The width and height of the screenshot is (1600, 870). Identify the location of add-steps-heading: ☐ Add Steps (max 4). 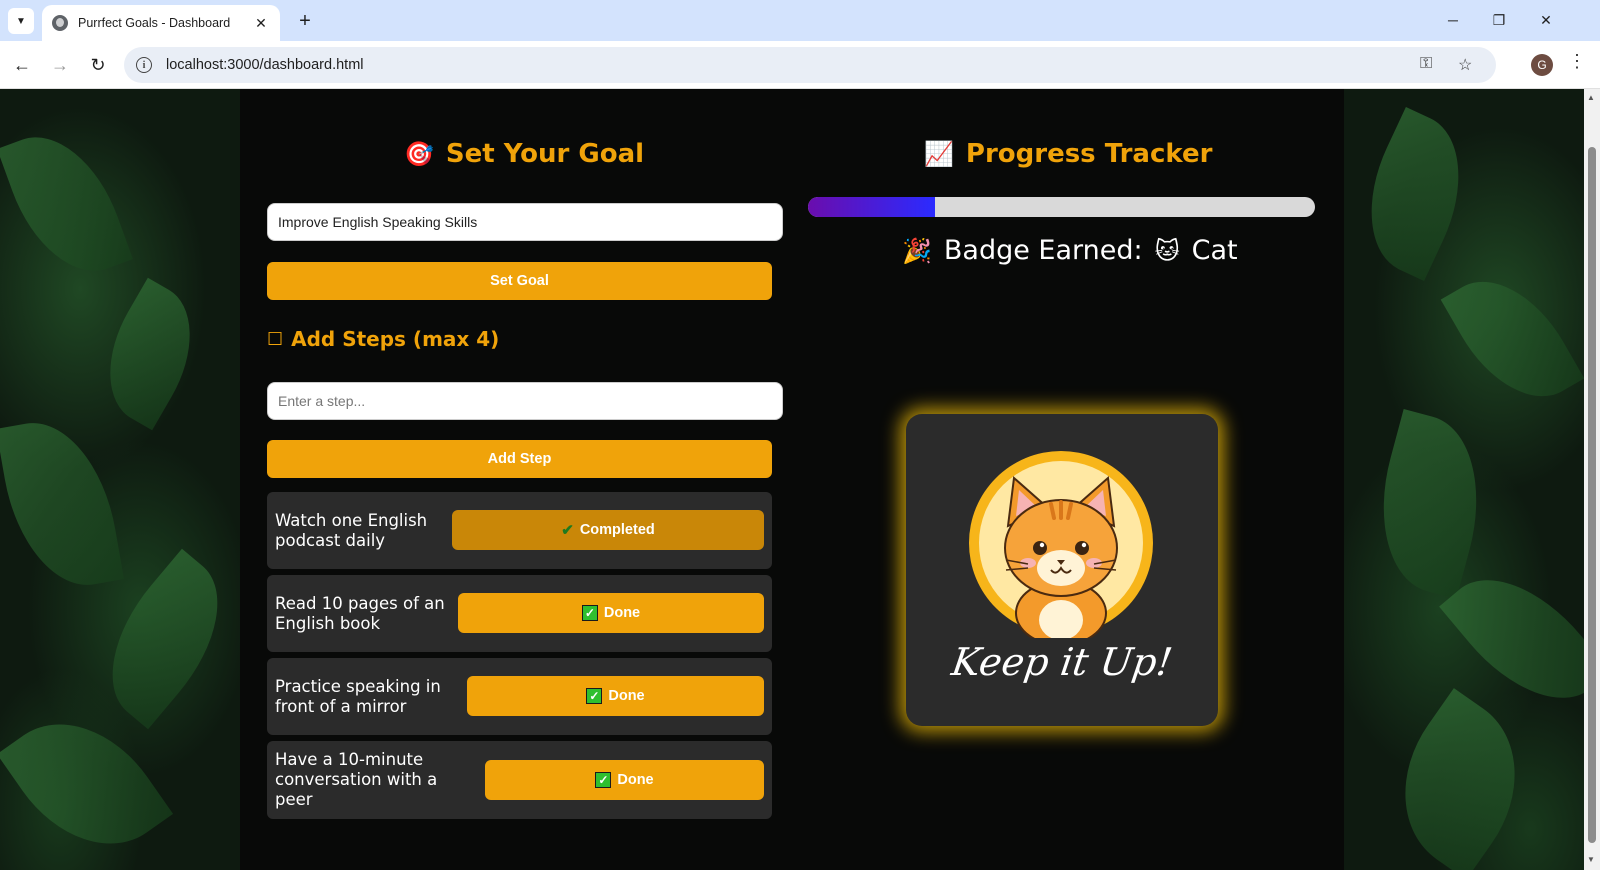
(383, 339).